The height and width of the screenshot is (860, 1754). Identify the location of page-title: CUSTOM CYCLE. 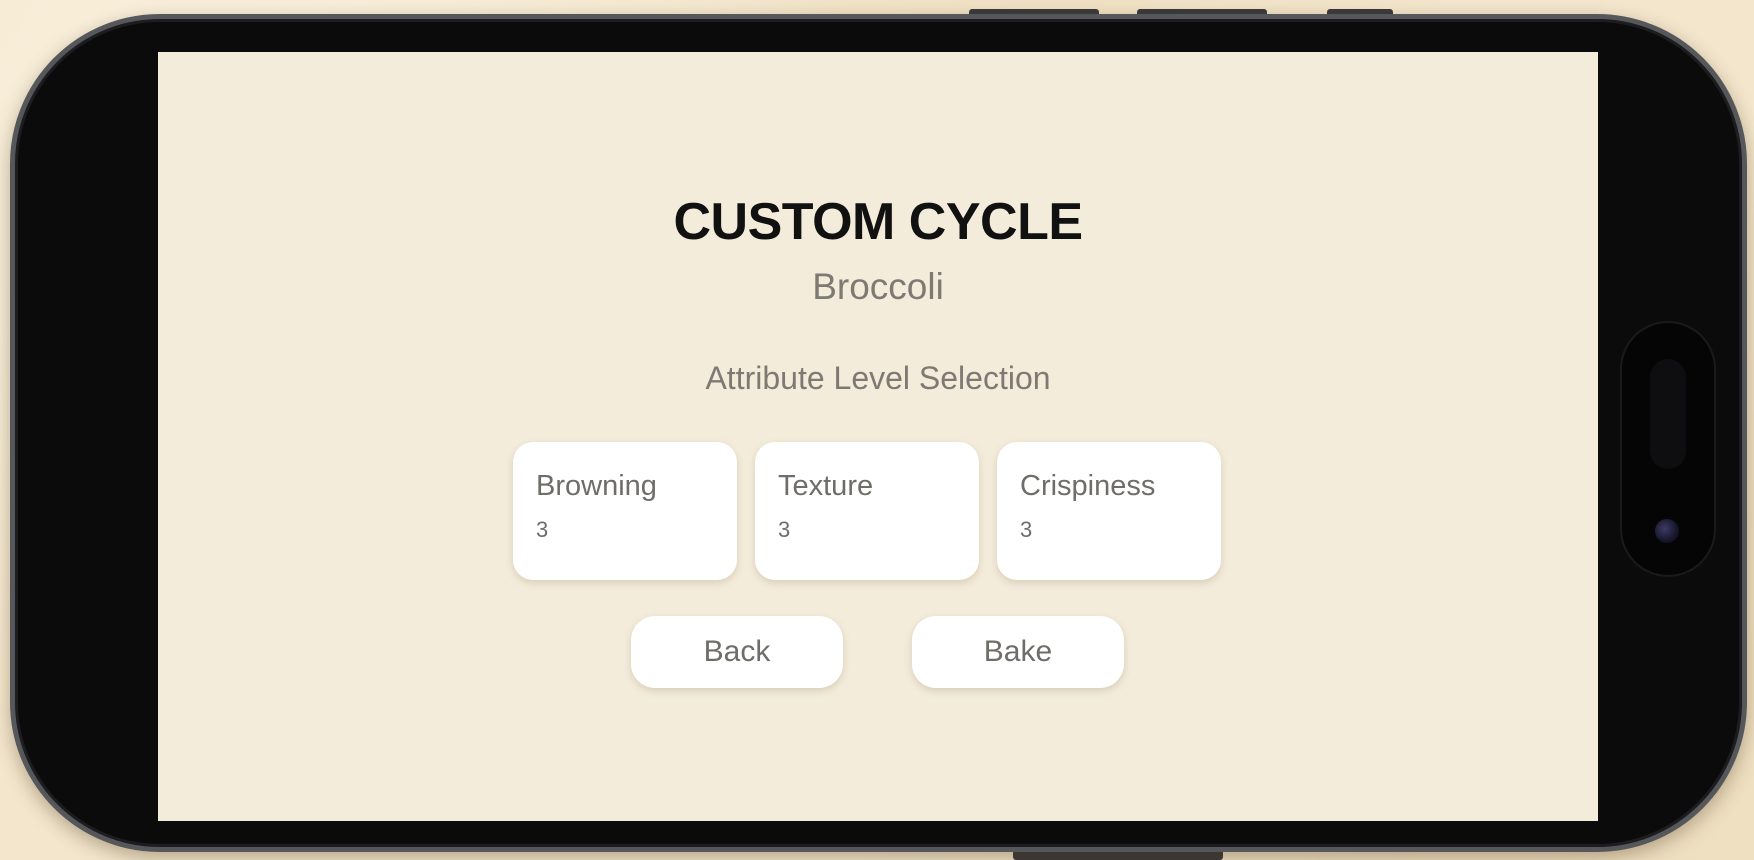
(878, 222).